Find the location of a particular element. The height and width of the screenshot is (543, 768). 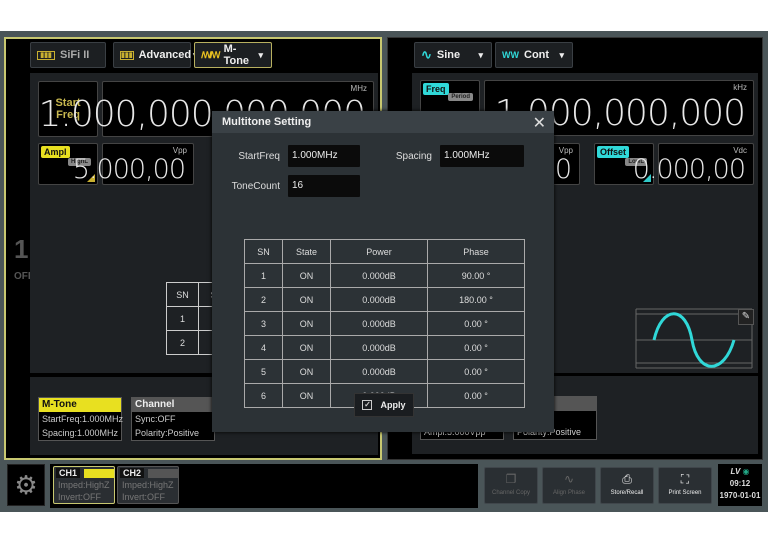

network-icon: ◉ is located at coordinates (746, 471).